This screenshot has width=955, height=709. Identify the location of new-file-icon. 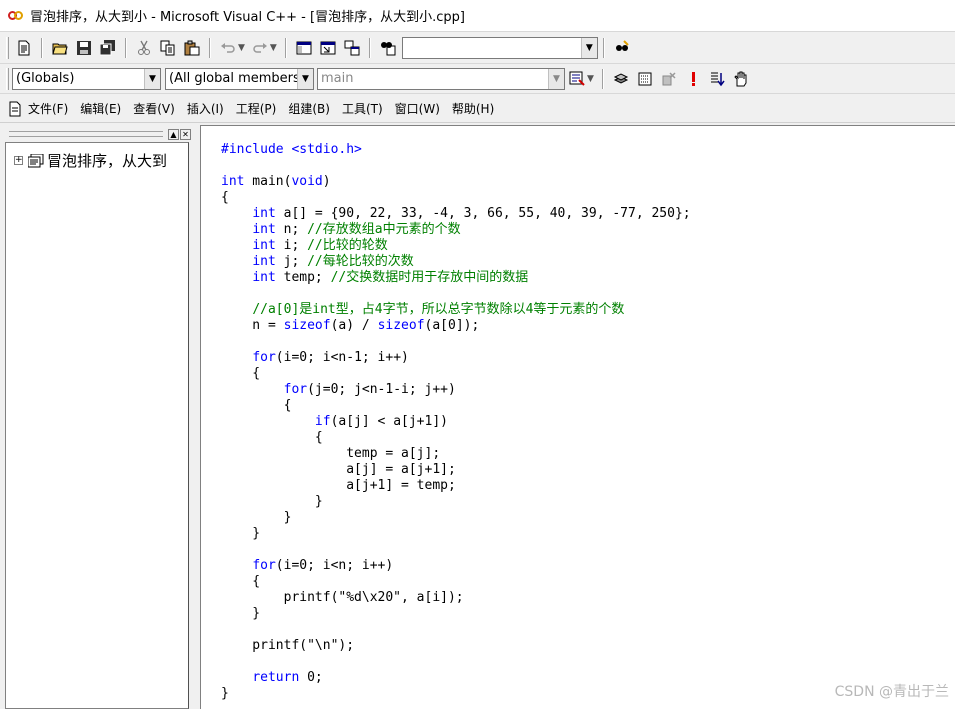
(24, 48).